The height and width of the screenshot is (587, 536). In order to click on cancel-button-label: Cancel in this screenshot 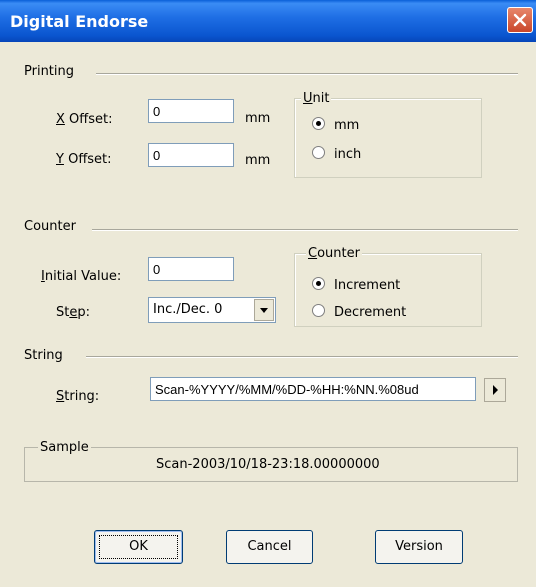, I will do `click(269, 546)`.